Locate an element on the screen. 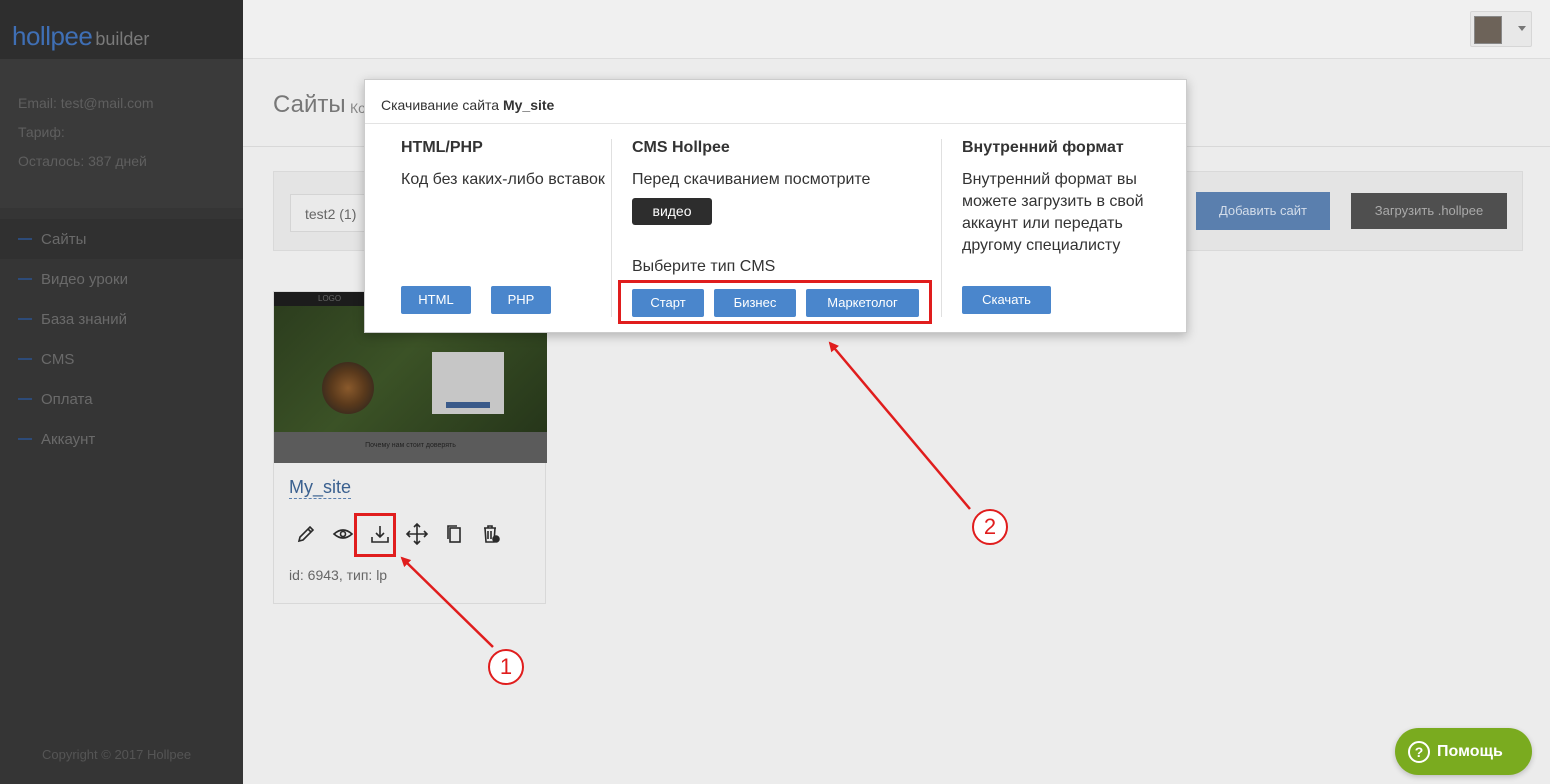 This screenshot has width=1550, height=784. sidebar-item-label: Сайты is located at coordinates (64, 239).